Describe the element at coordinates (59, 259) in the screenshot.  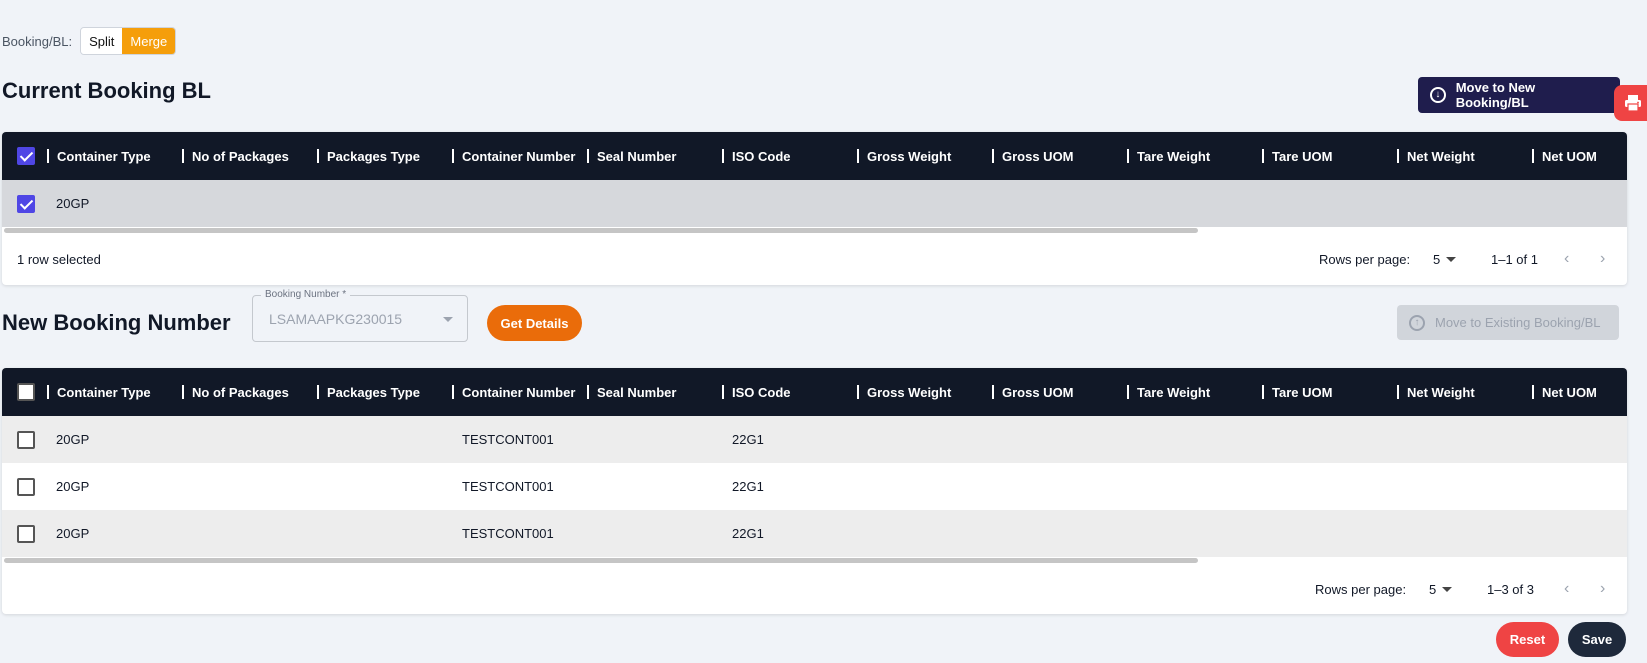
I see `selected-count: 1 row selected` at that location.